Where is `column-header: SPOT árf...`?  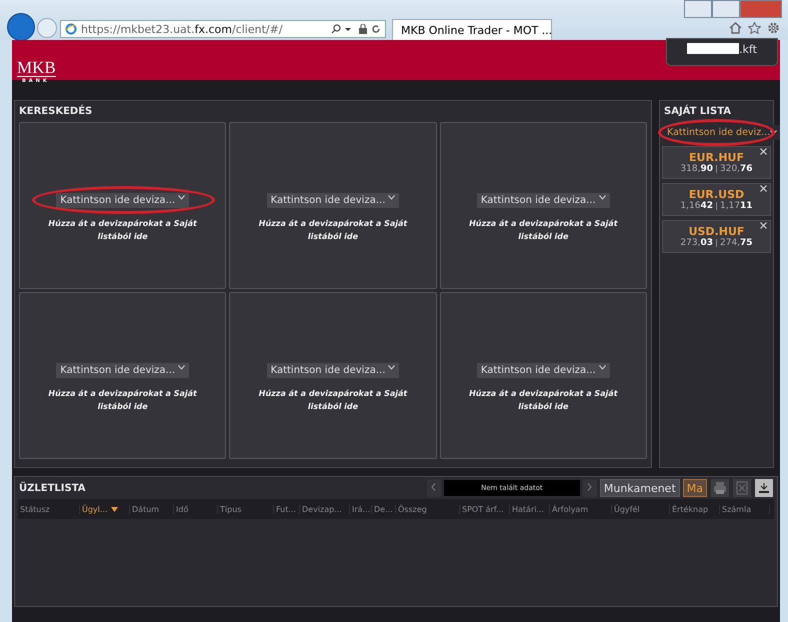 column-header: SPOT árf... is located at coordinates (485, 509).